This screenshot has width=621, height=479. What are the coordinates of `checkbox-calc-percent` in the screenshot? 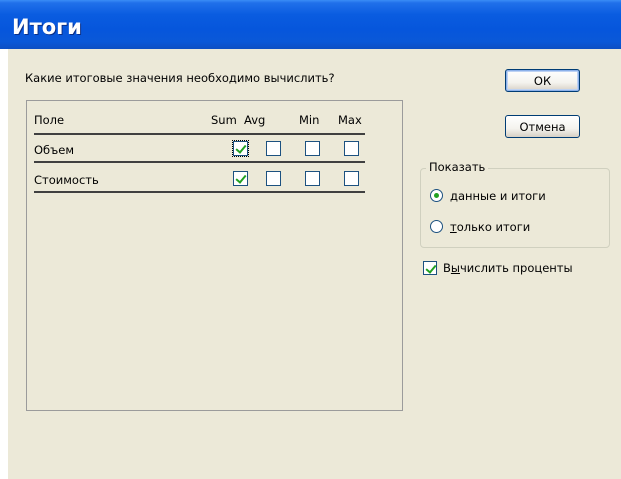 It's located at (430, 268).